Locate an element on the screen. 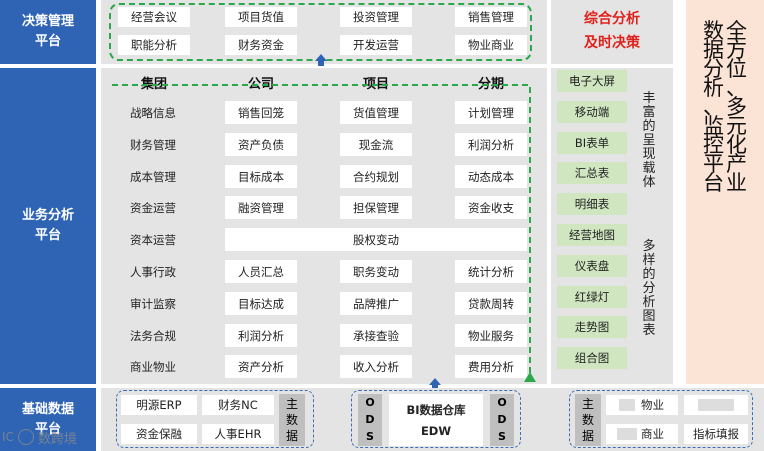  carrier-item: 组合图 is located at coordinates (592, 358).